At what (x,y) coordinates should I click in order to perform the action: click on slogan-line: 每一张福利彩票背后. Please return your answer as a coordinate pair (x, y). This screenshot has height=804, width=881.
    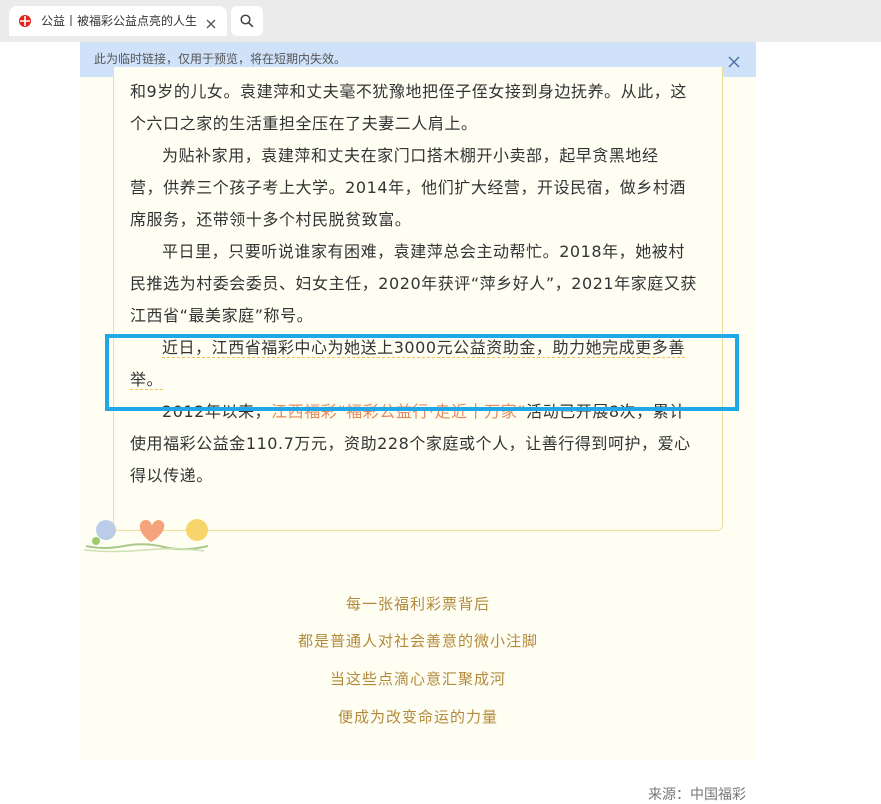
    Looking at the image, I should click on (417, 604).